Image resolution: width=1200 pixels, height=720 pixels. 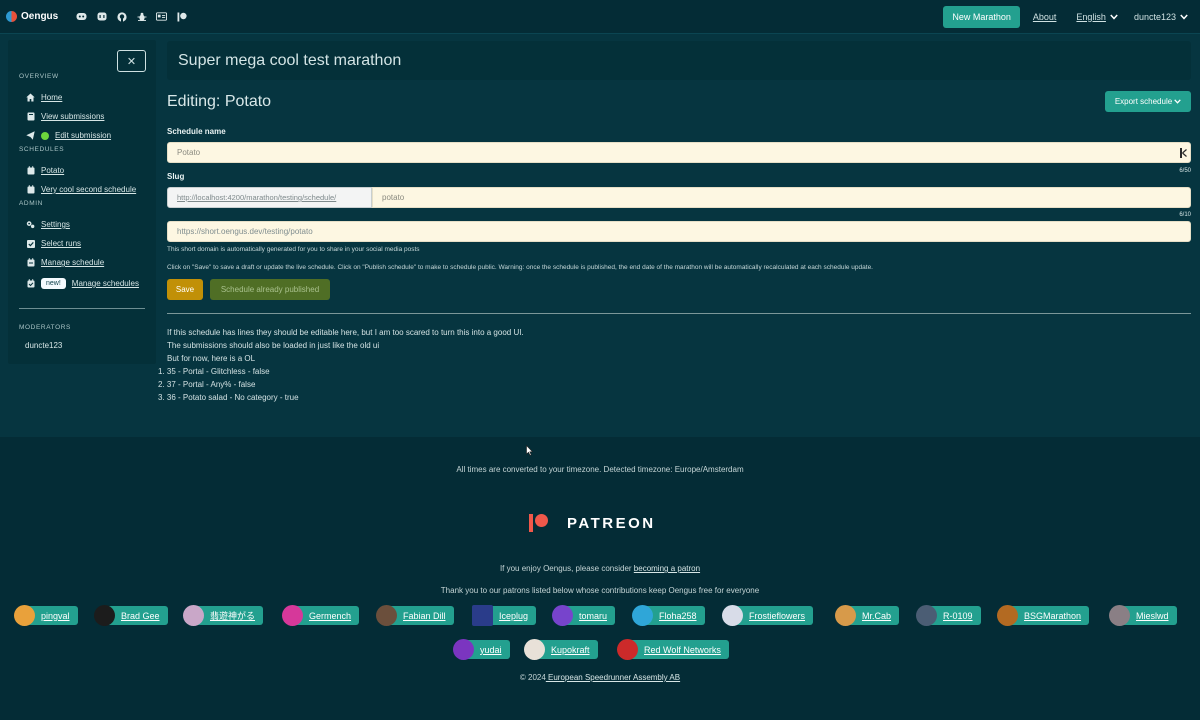 I want to click on patron-chip: Iceplug, so click(x=504, y=615).